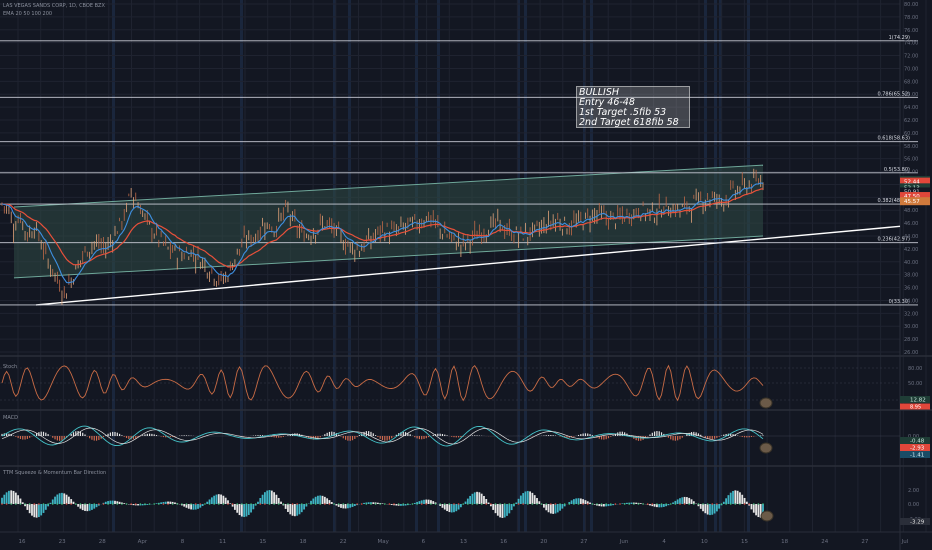  Describe the element at coordinates (384, 542) in the screenshot. I see `time-tick-label: May` at that location.